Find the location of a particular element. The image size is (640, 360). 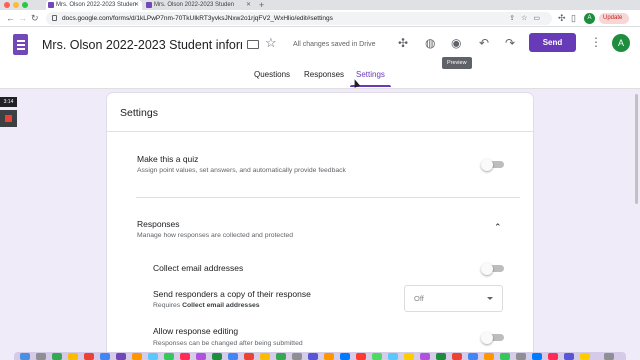

send-copy-description: Requires Collect email addresses is located at coordinates (206, 305).